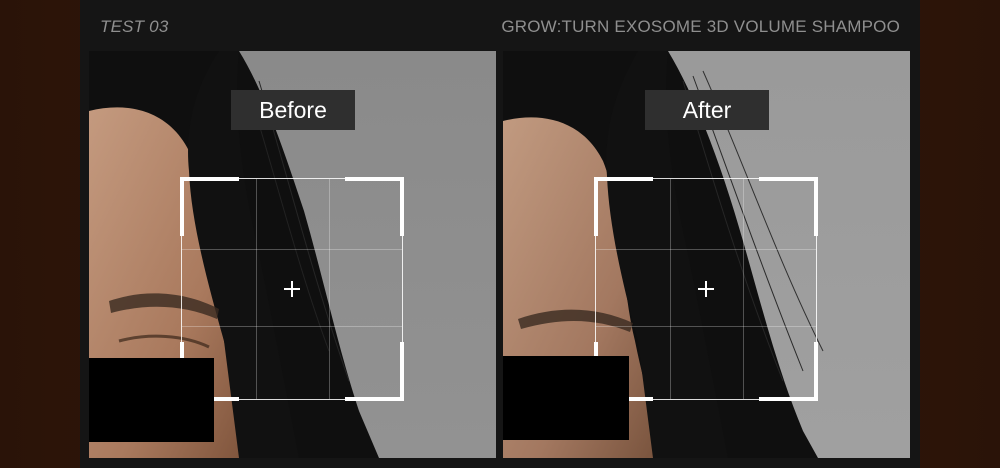 The width and height of the screenshot is (1000, 468). I want to click on product-name: GROW:TURN EXOSOME 3D VOLUME SHAMPOO, so click(700, 26).